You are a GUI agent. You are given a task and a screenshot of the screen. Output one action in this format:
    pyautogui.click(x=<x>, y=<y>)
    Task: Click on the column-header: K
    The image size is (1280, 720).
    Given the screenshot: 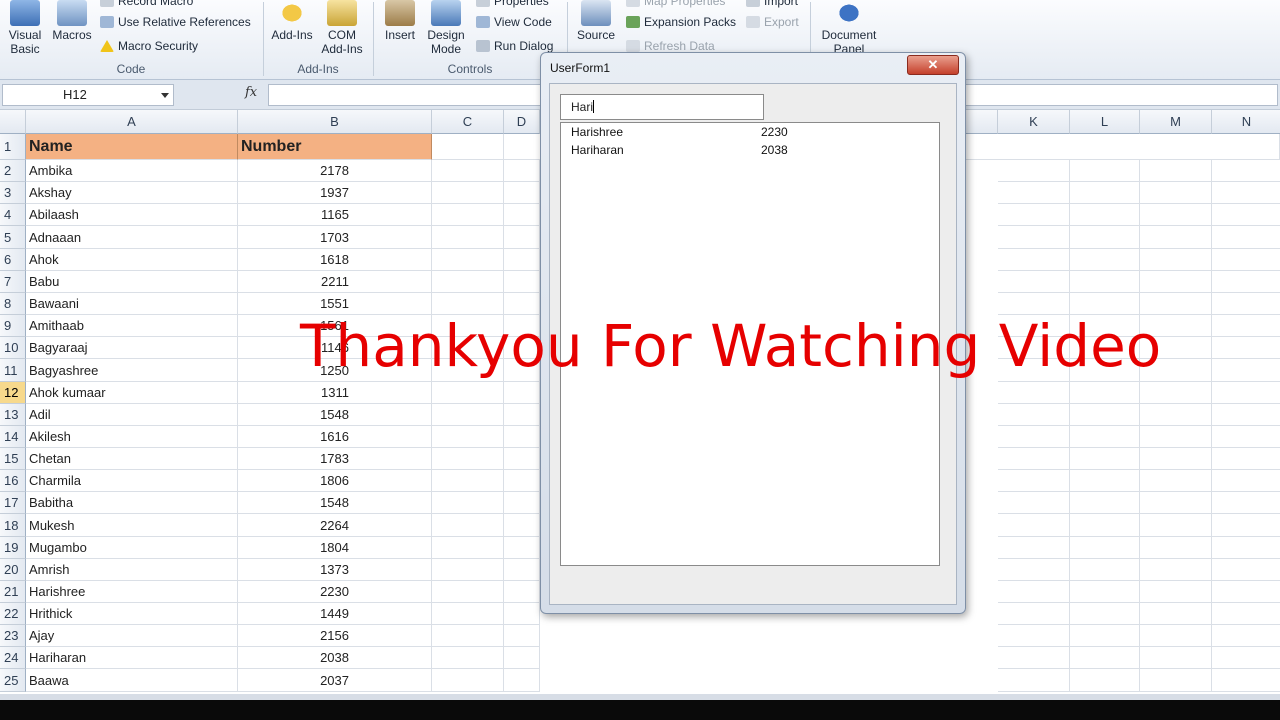 What is the action you would take?
    pyautogui.click(x=1034, y=122)
    